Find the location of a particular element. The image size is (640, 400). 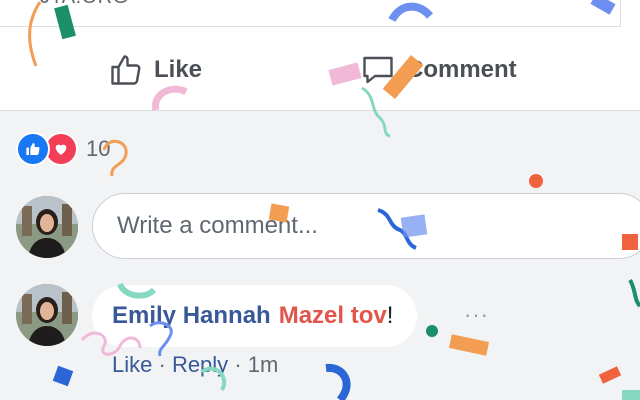

comment-author-link: Emily Hannah is located at coordinates (191, 316).